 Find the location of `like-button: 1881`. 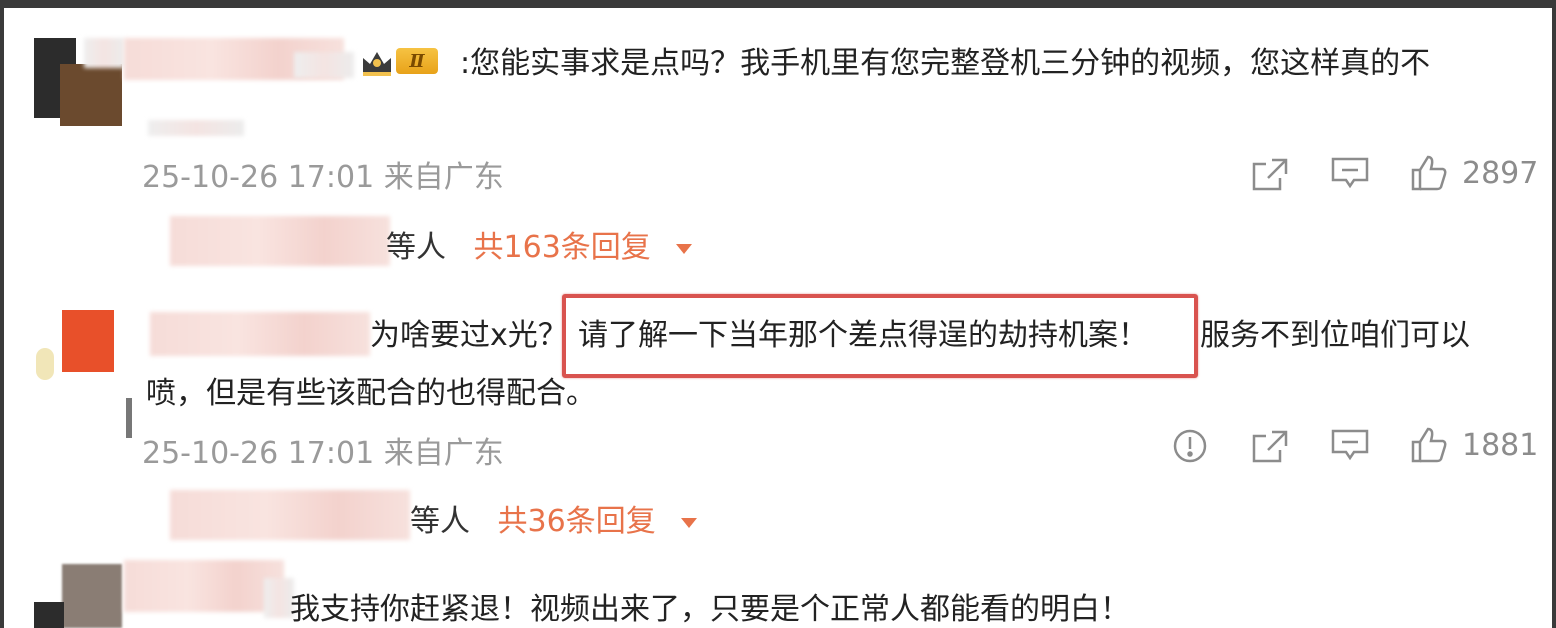

like-button: 1881 is located at coordinates (1474, 445).